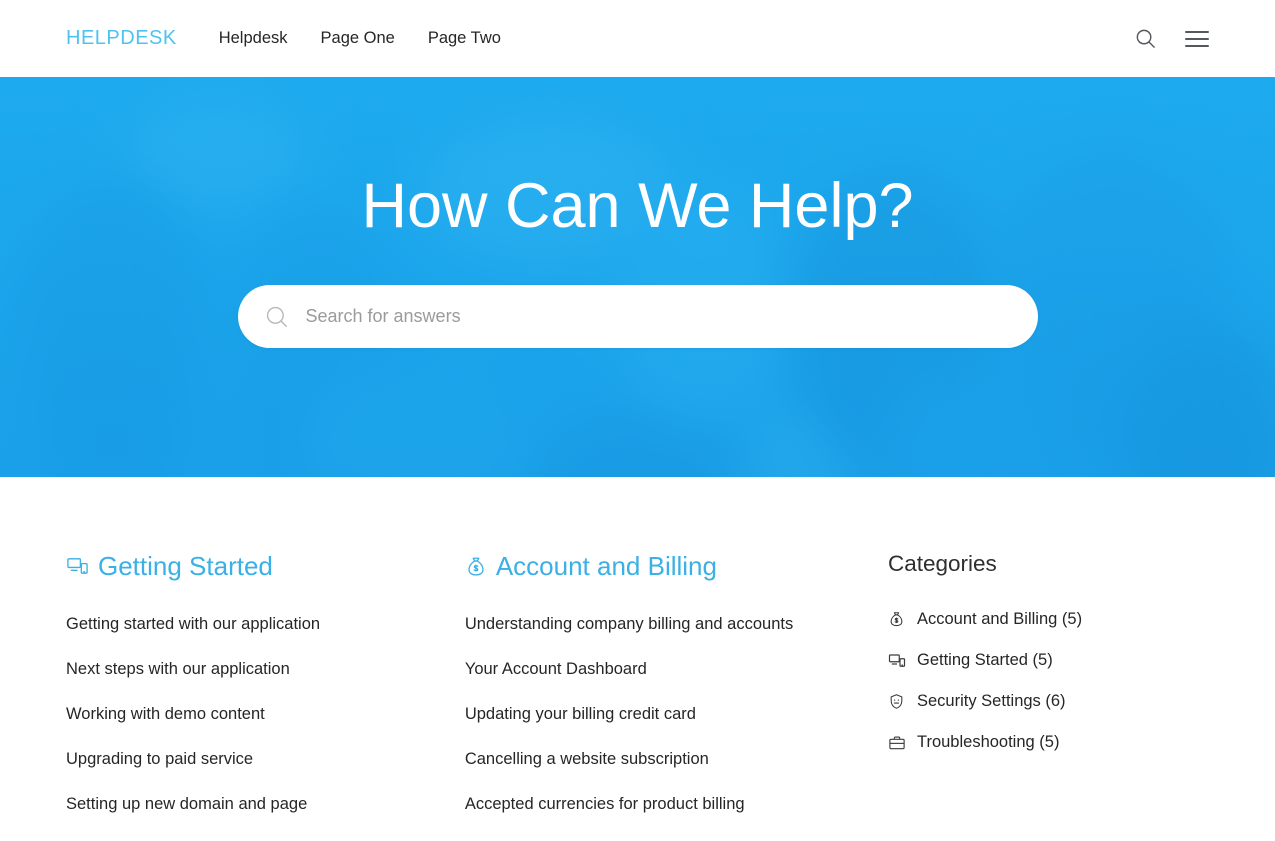 Image resolution: width=1275 pixels, height=841 pixels. I want to click on list-item: Updating your billing credit card, so click(676, 714).